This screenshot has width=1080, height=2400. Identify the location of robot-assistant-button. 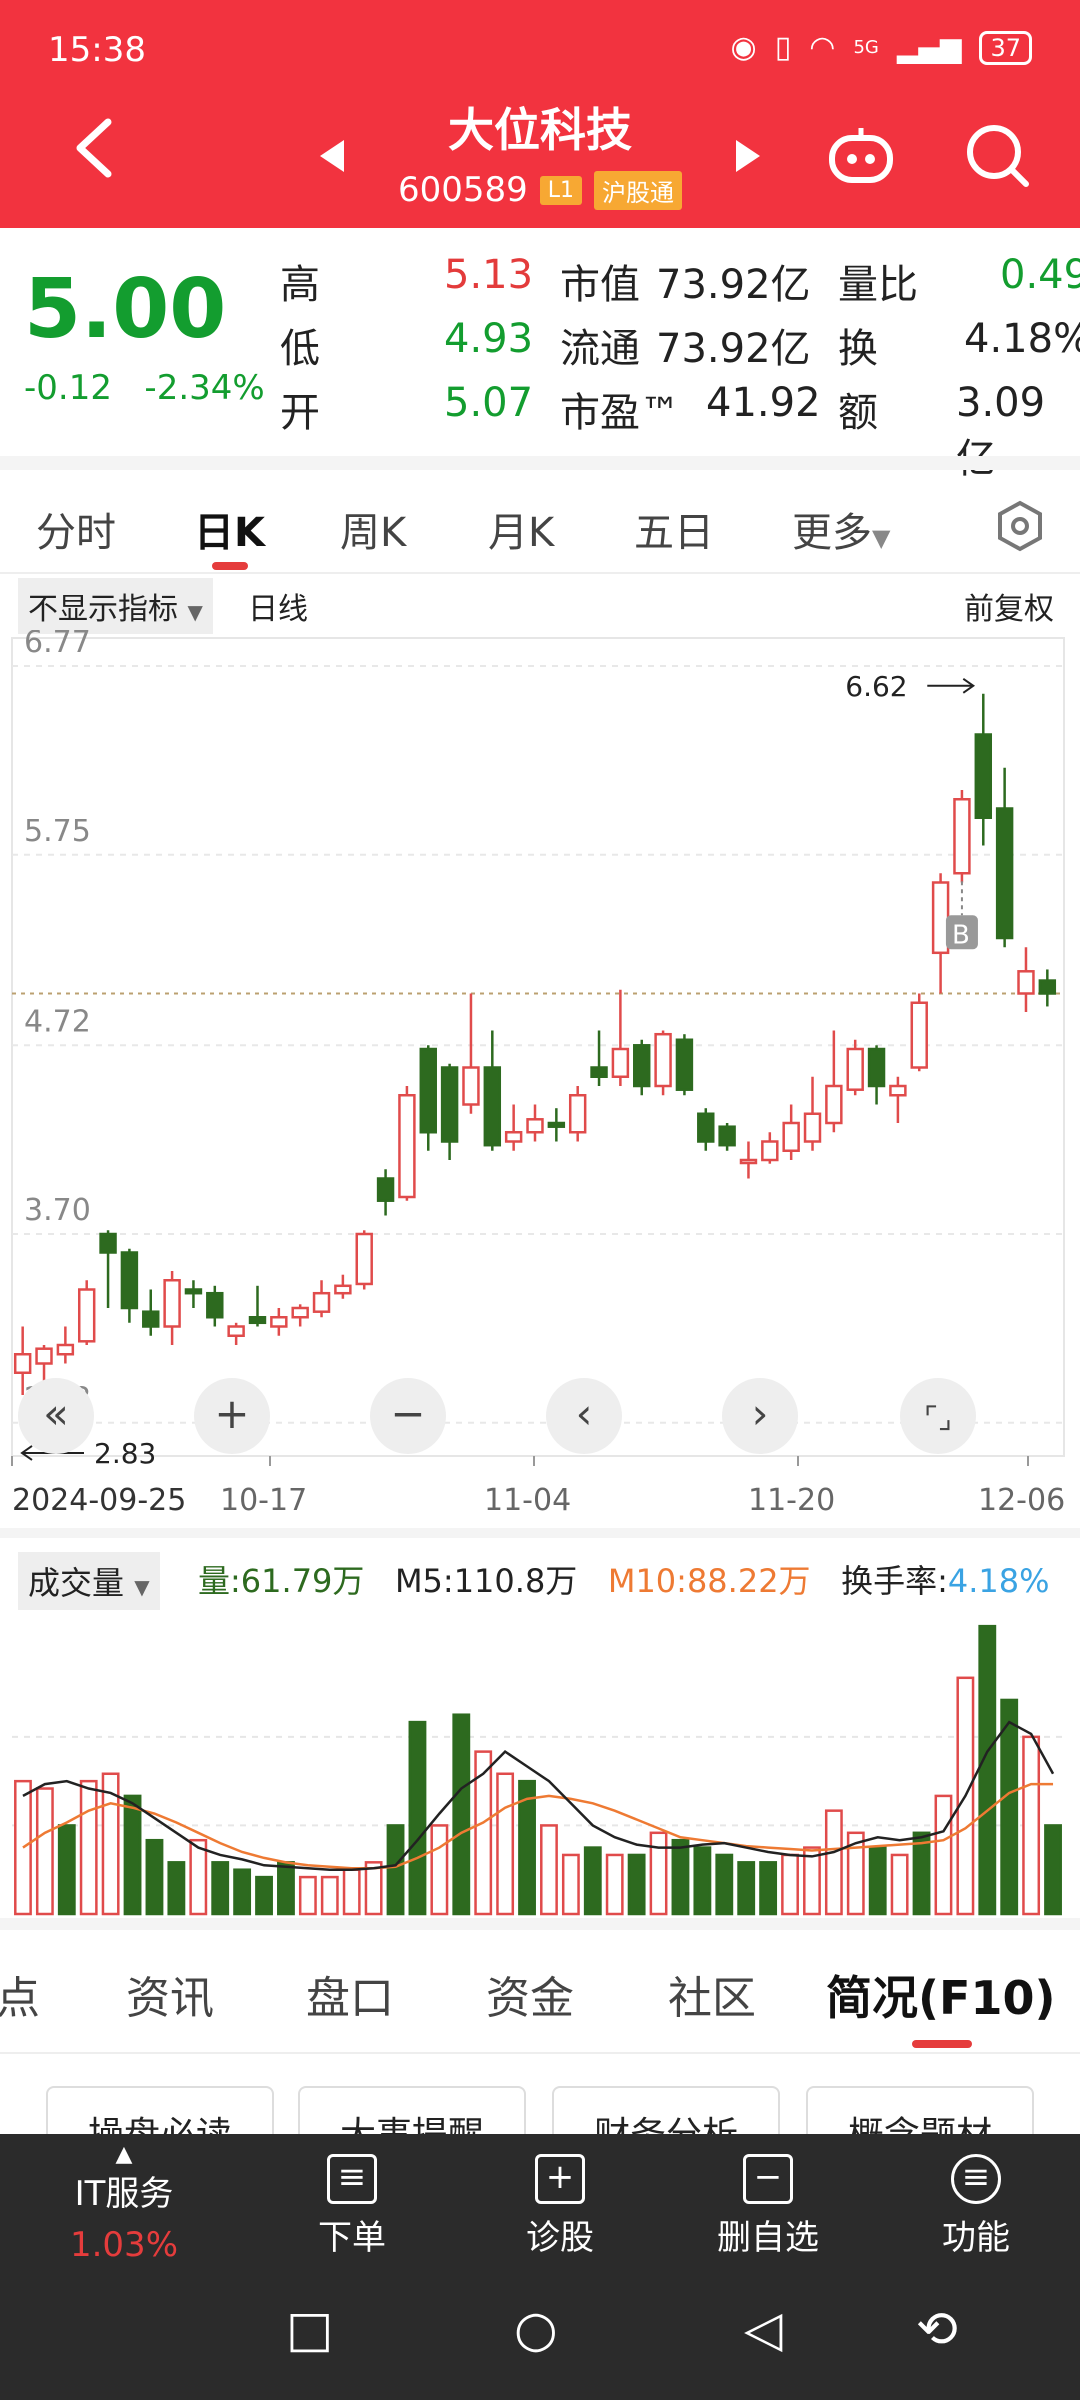
(861, 158).